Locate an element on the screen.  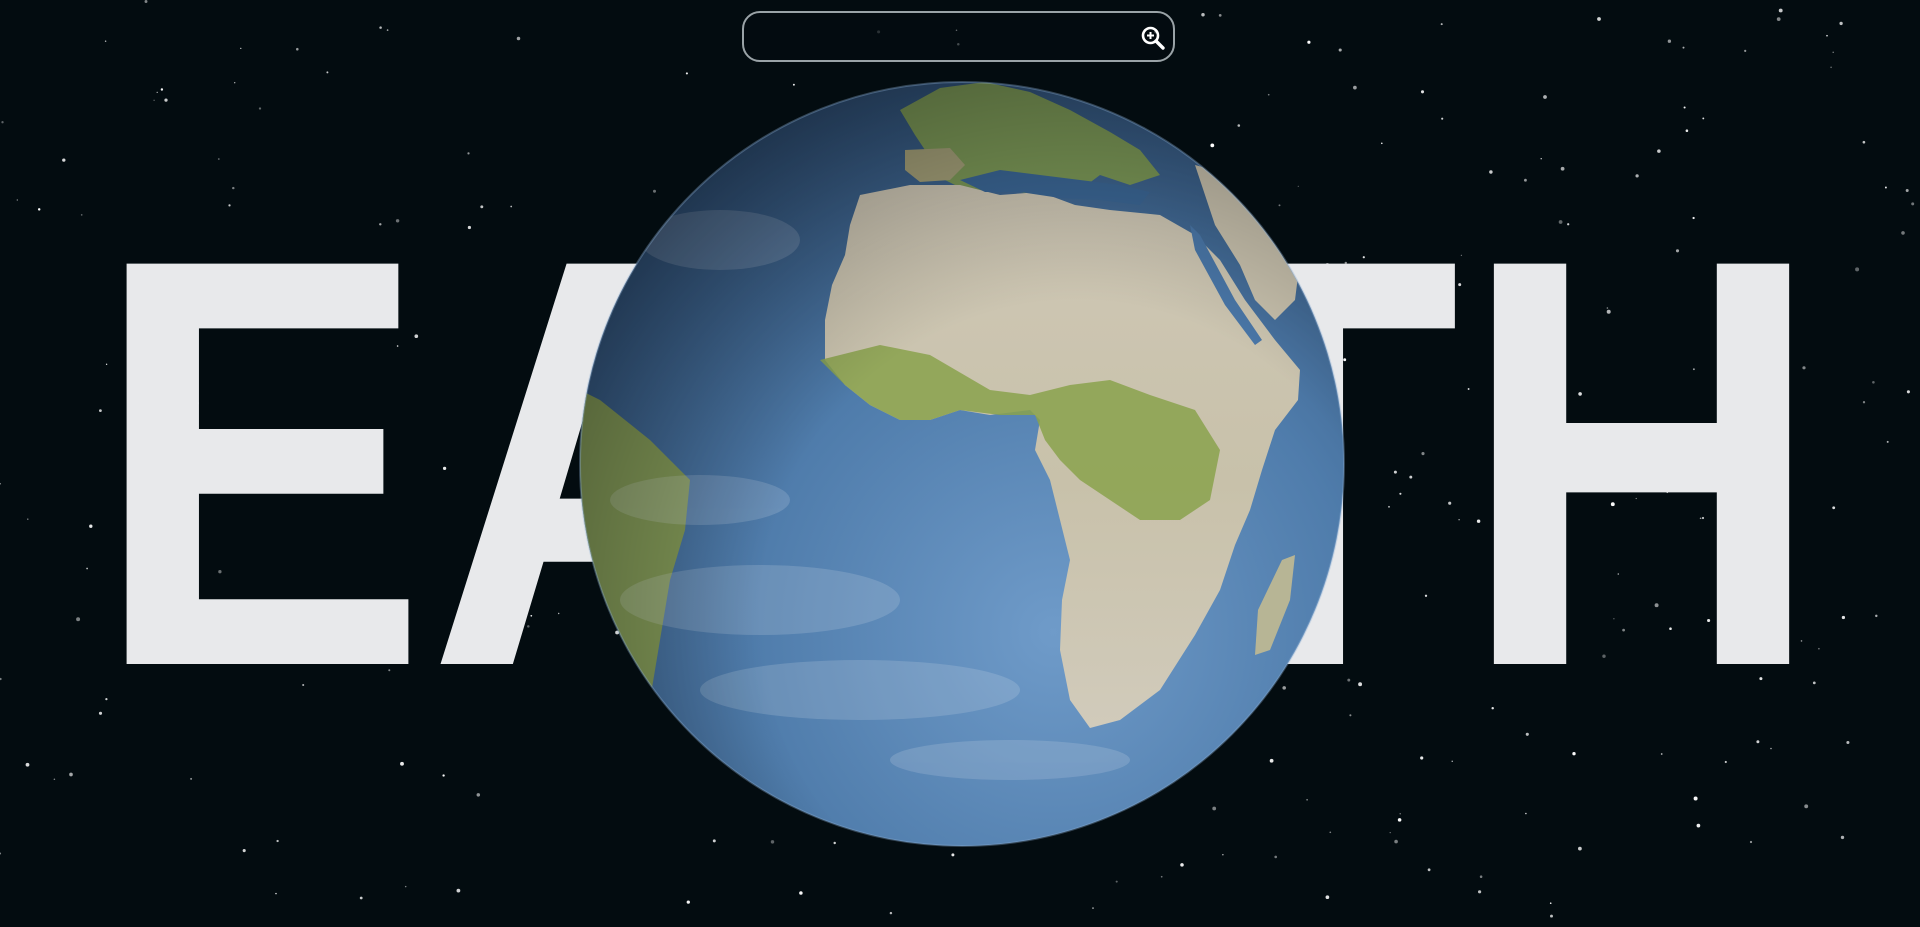
search-bar is located at coordinates (958, 36).